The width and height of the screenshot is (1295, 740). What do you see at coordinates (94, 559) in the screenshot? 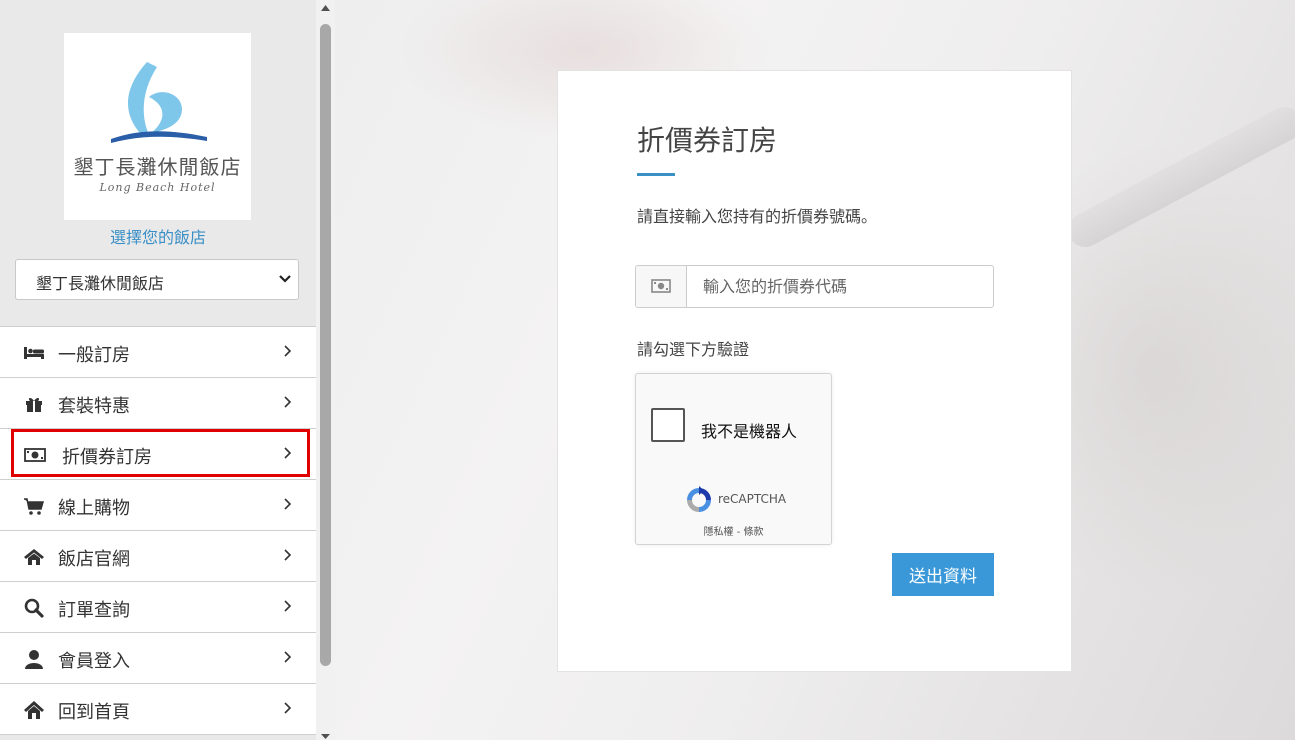
I see `sidebar-item-label: 飯店官網` at bounding box center [94, 559].